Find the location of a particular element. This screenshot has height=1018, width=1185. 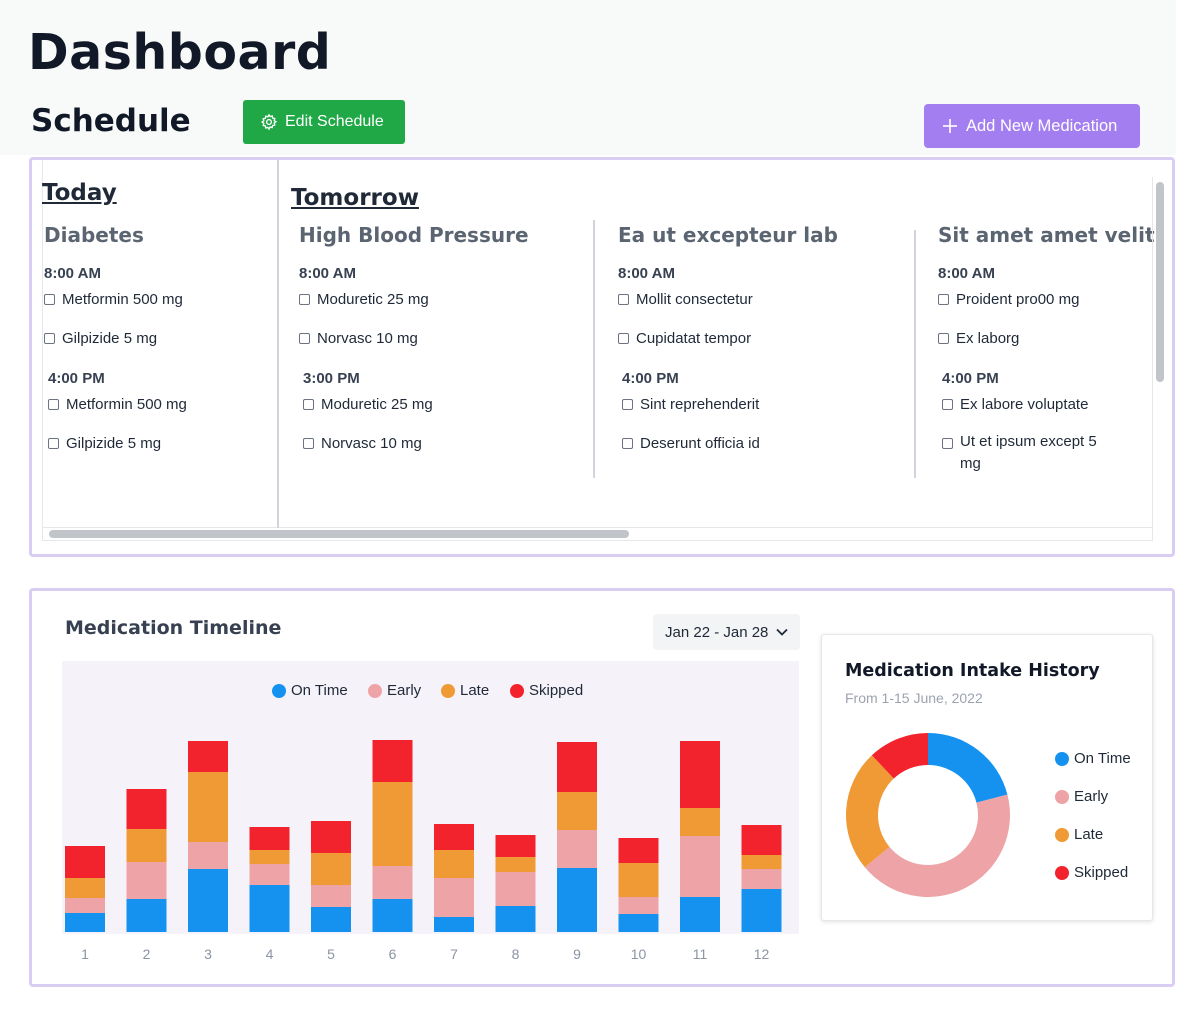

med-item: Mollit consectetur is located at coordinates (763, 310).